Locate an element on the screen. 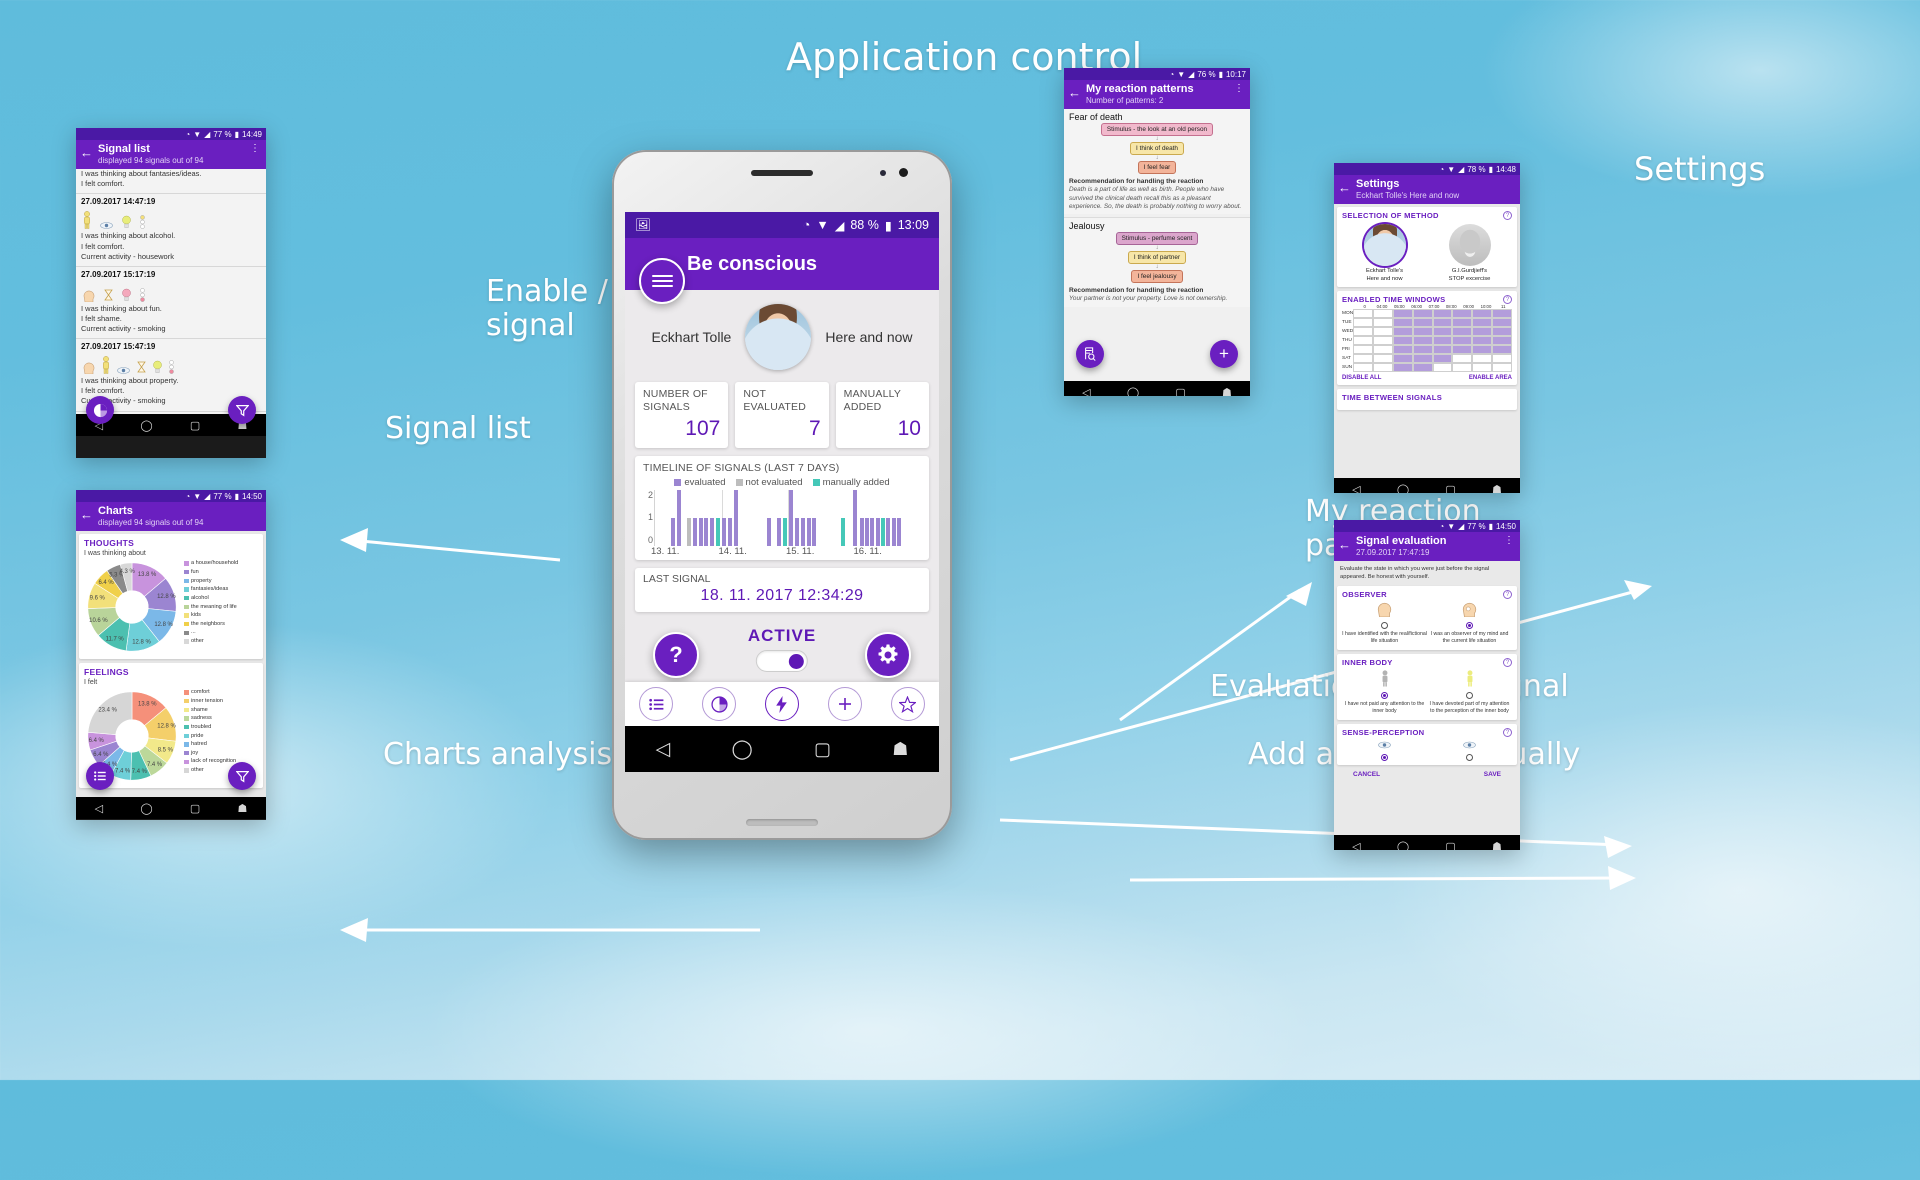 This screenshot has height=1180, width=1920. time-windows-cells is located at coordinates (1432, 341).